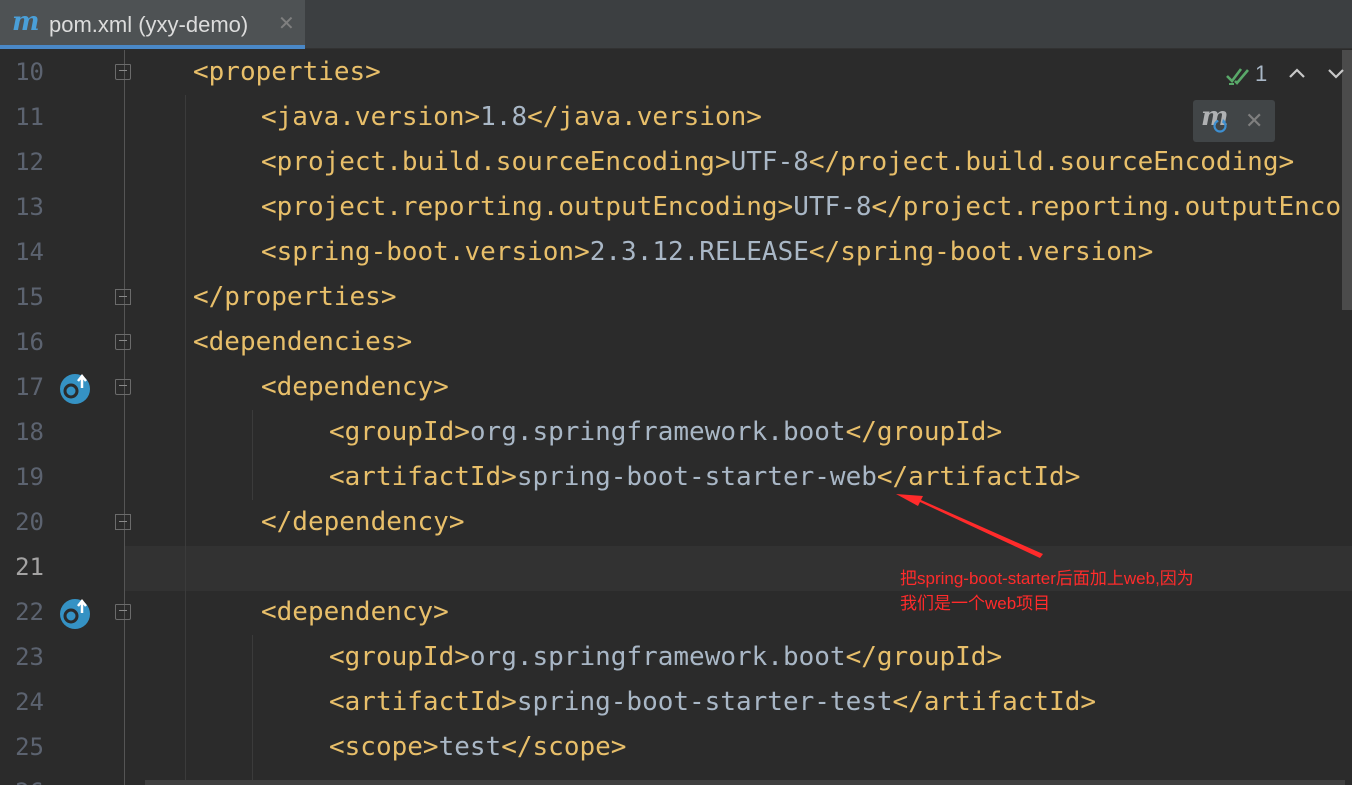 The height and width of the screenshot is (785, 1352). What do you see at coordinates (1051, 162) in the screenshot?
I see `xml-tag: </project.build.sourceEncoding>` at bounding box center [1051, 162].